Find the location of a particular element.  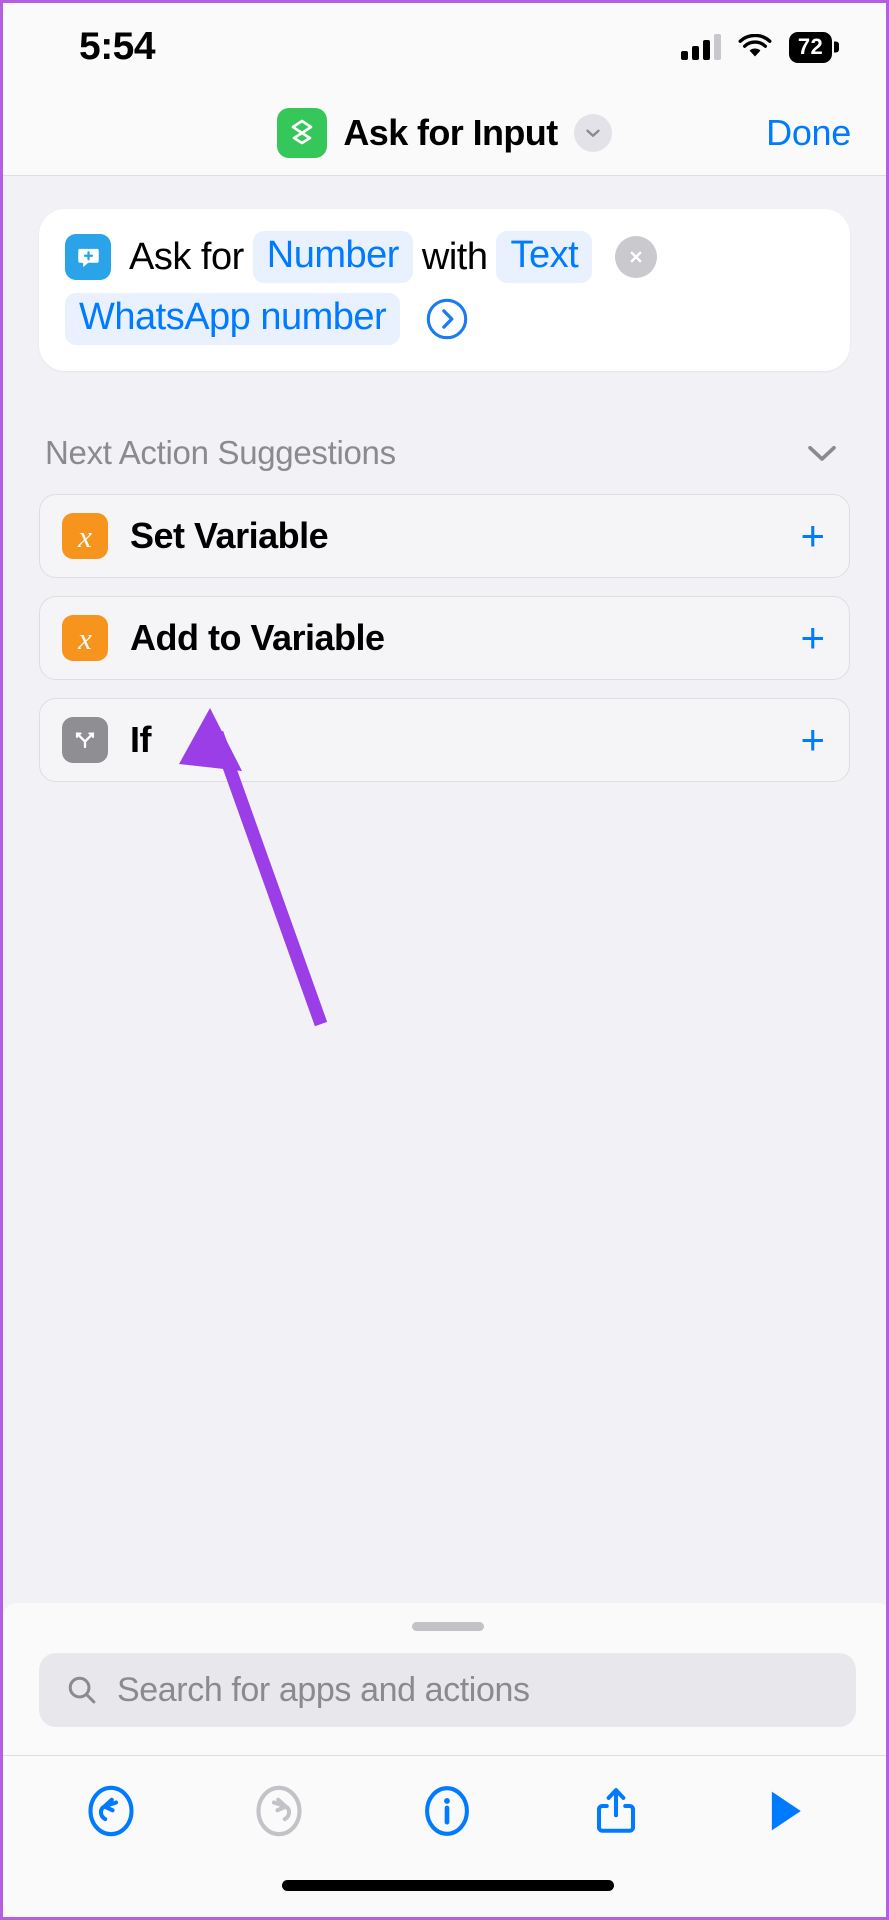

share-button is located at coordinates (616, 1811).